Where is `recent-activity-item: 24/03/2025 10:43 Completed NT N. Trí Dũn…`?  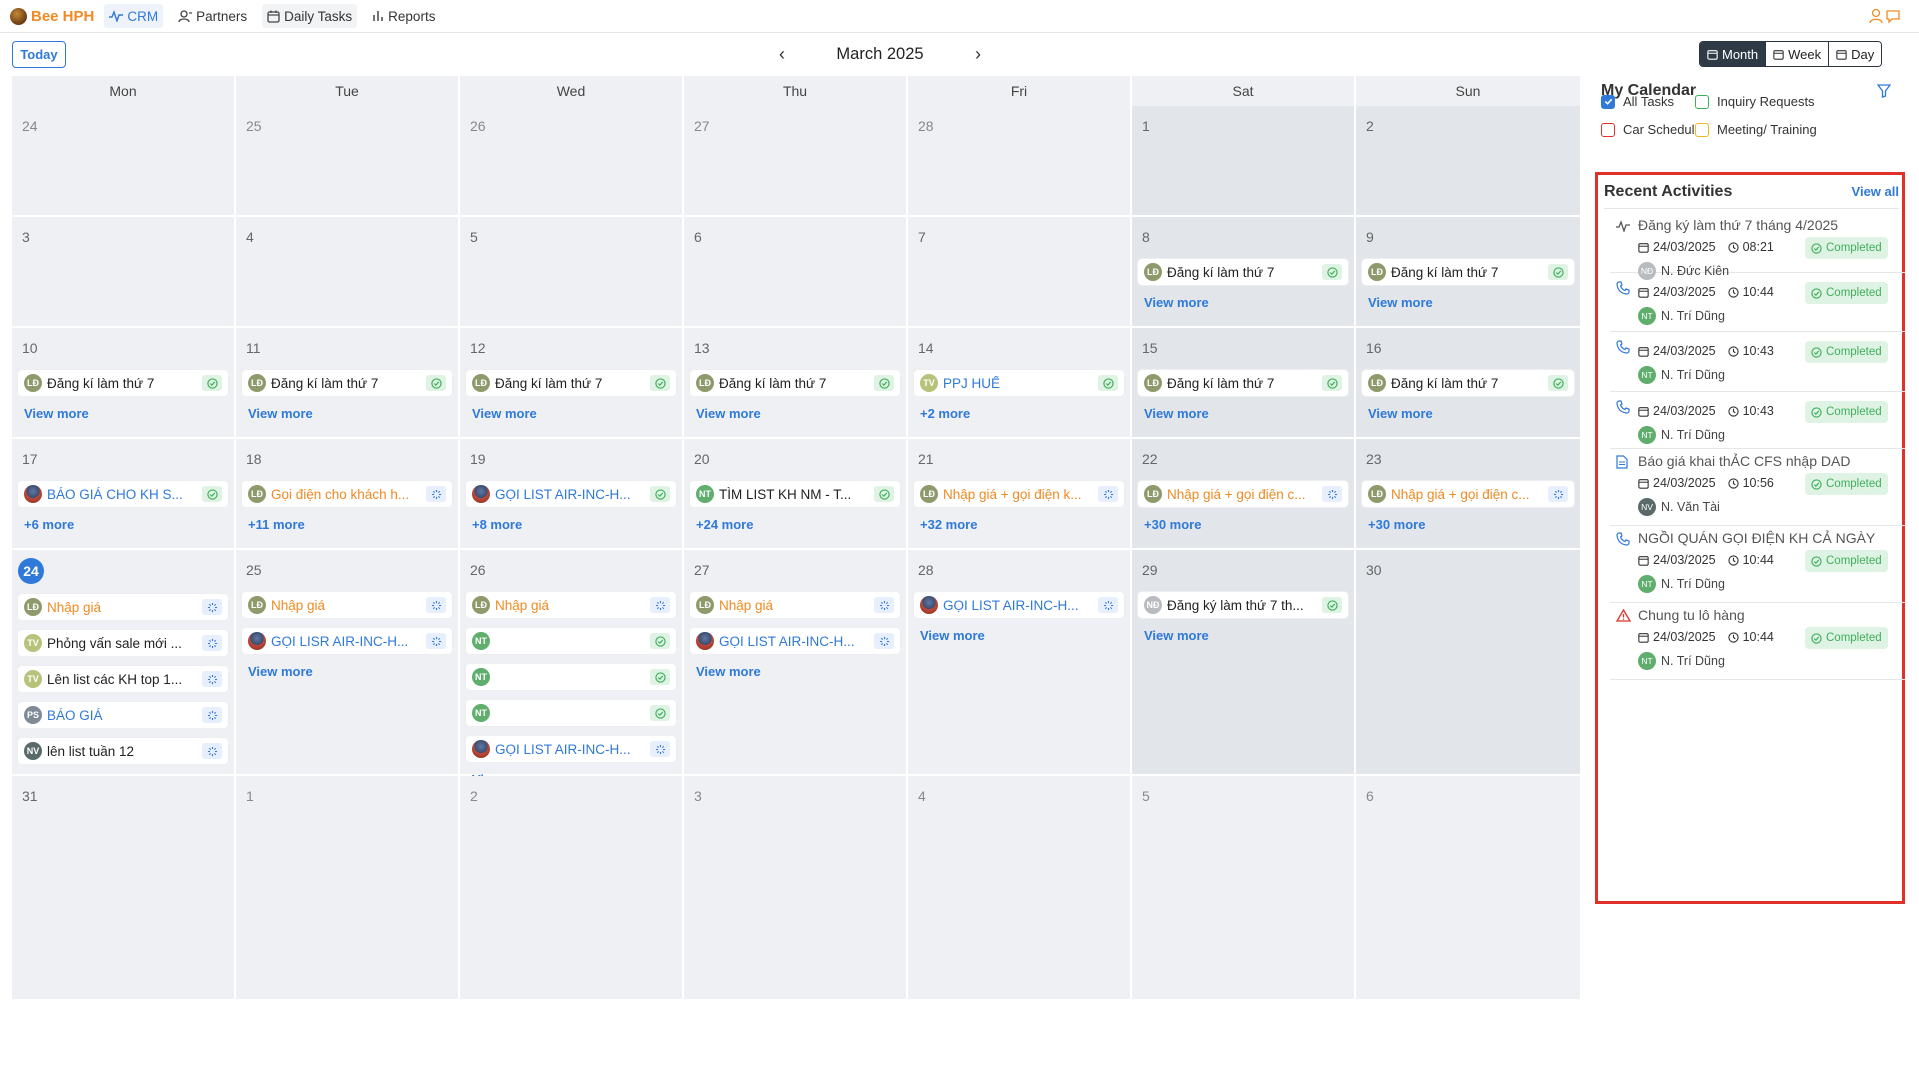
recent-activity-item: 24/03/2025 10:43 Completed NT N. Trí Dũn… is located at coordinates (1757, 420).